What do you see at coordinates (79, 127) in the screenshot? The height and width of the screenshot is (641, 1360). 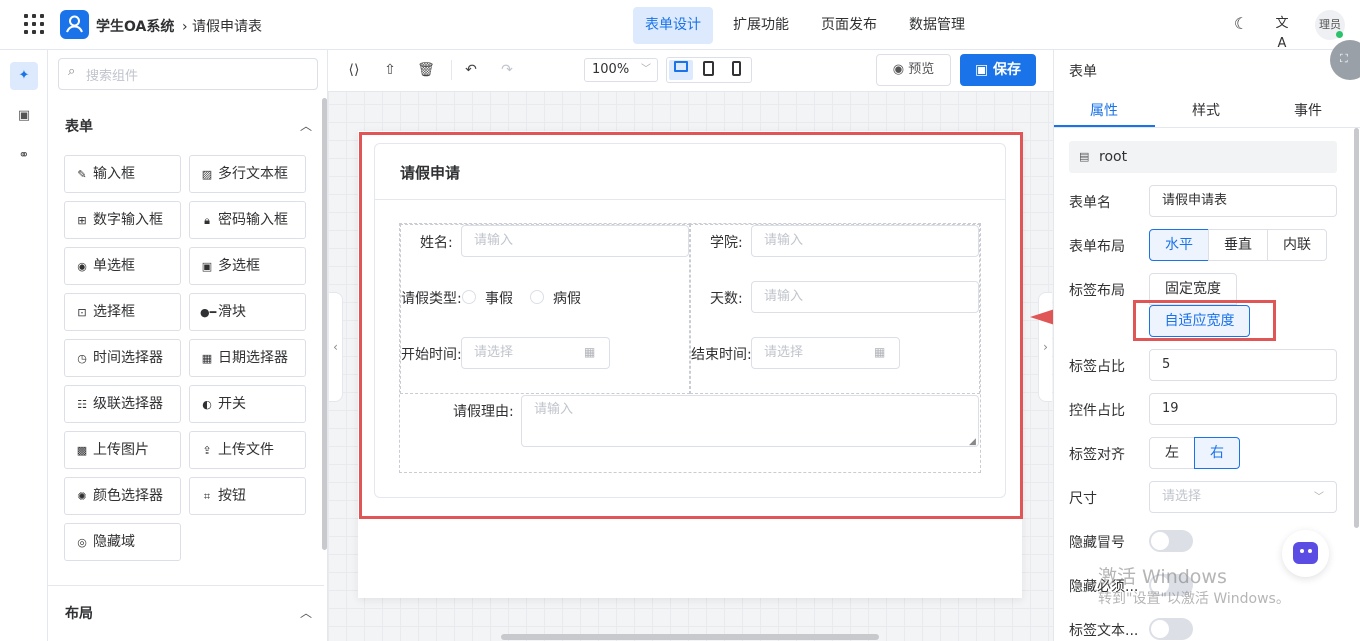 I see `section-form-title: 表单` at bounding box center [79, 127].